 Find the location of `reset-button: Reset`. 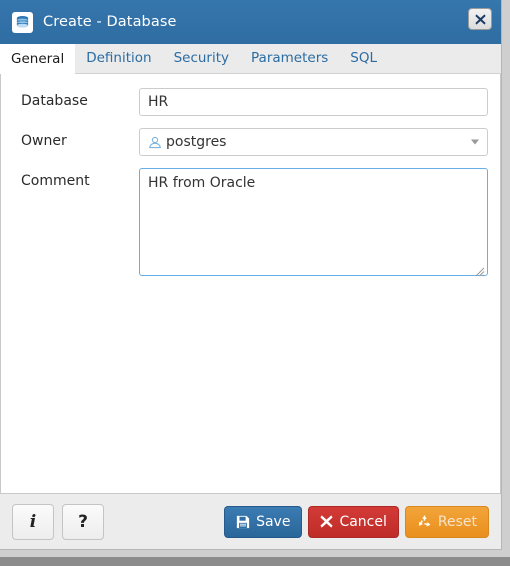

reset-button: Reset is located at coordinates (446, 521).